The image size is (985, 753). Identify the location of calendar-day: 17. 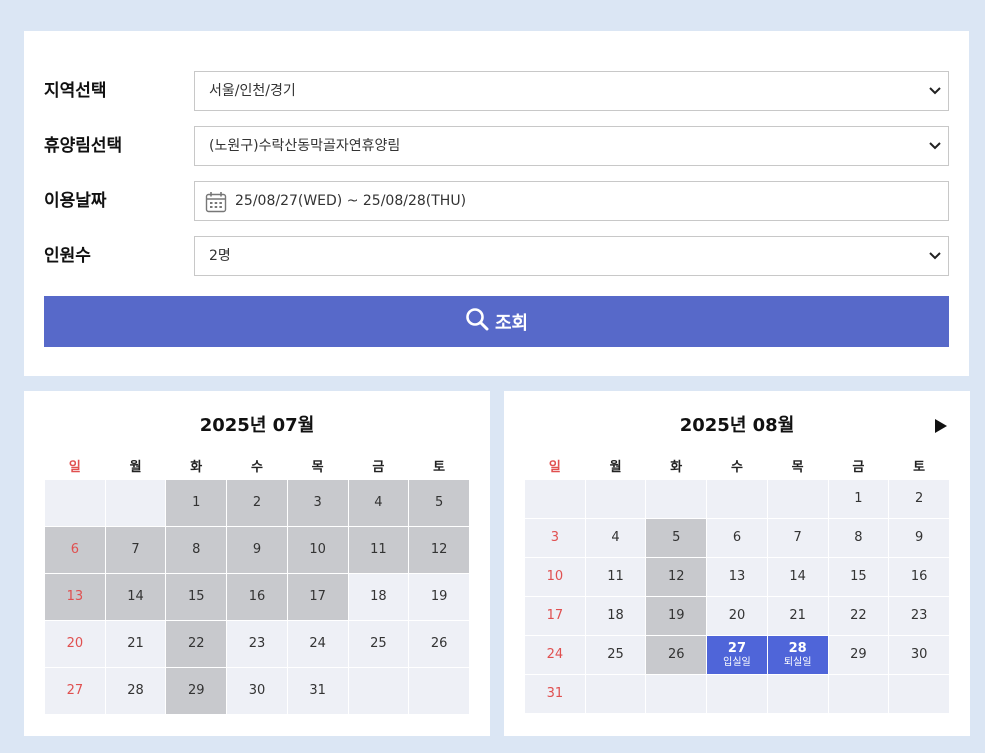
(555, 615).